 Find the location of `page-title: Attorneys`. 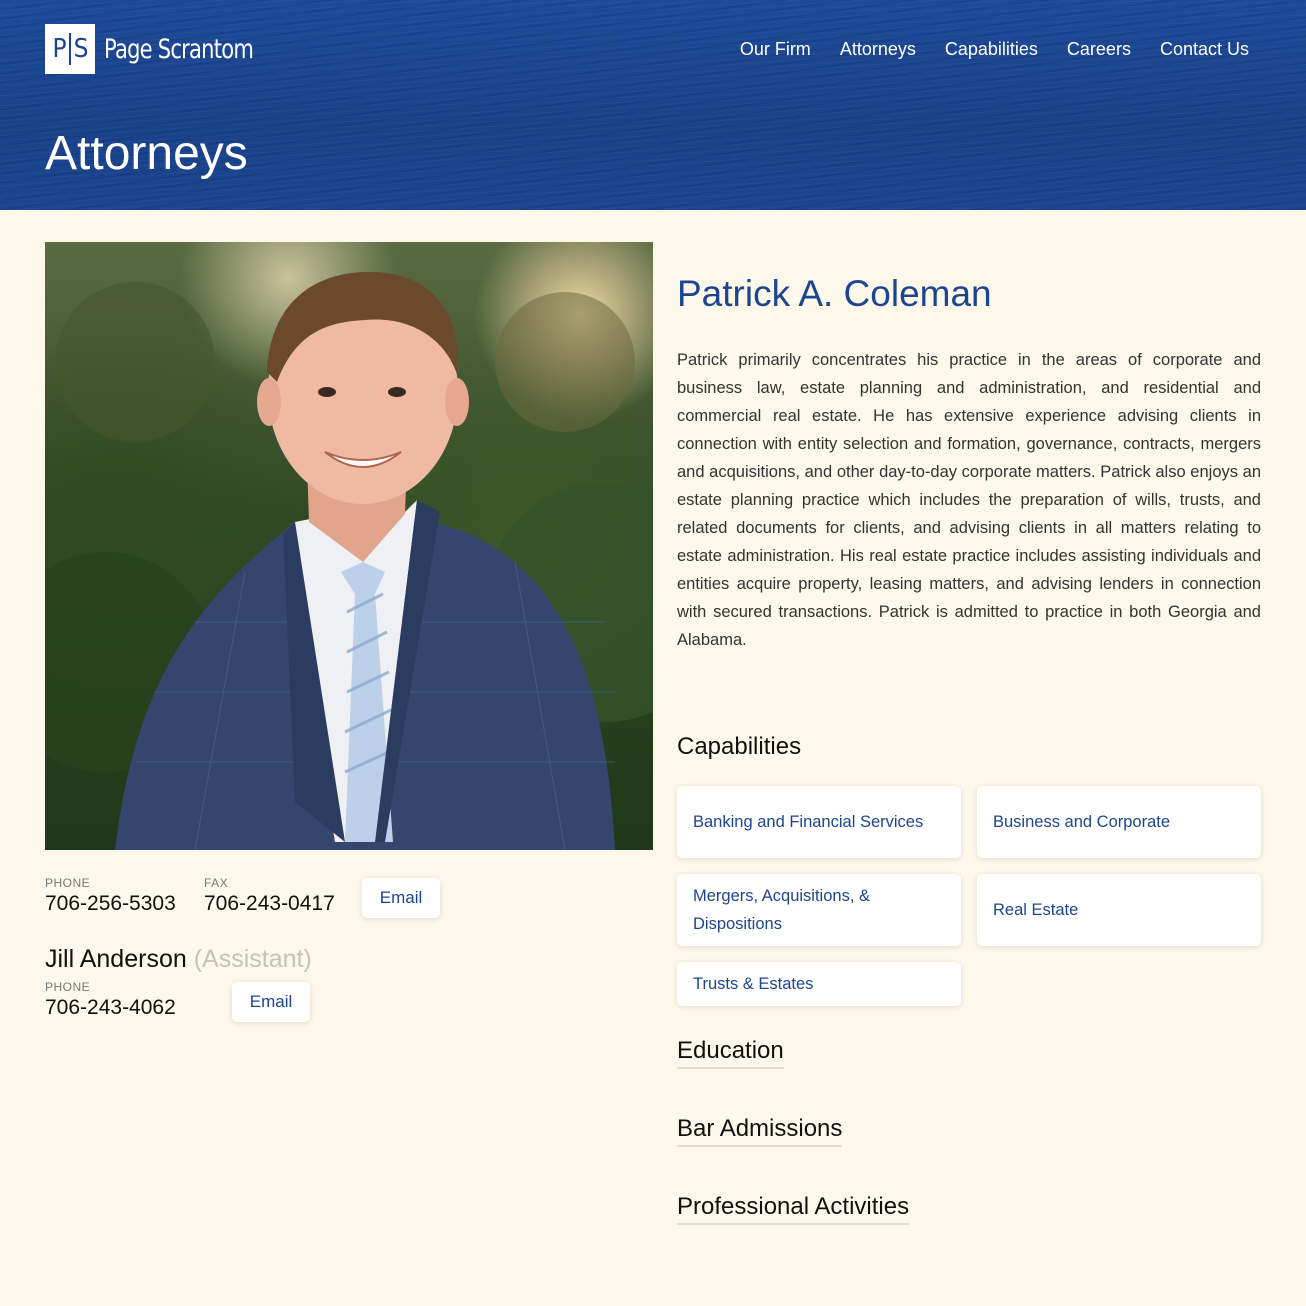

page-title: Attorneys is located at coordinates (146, 153).